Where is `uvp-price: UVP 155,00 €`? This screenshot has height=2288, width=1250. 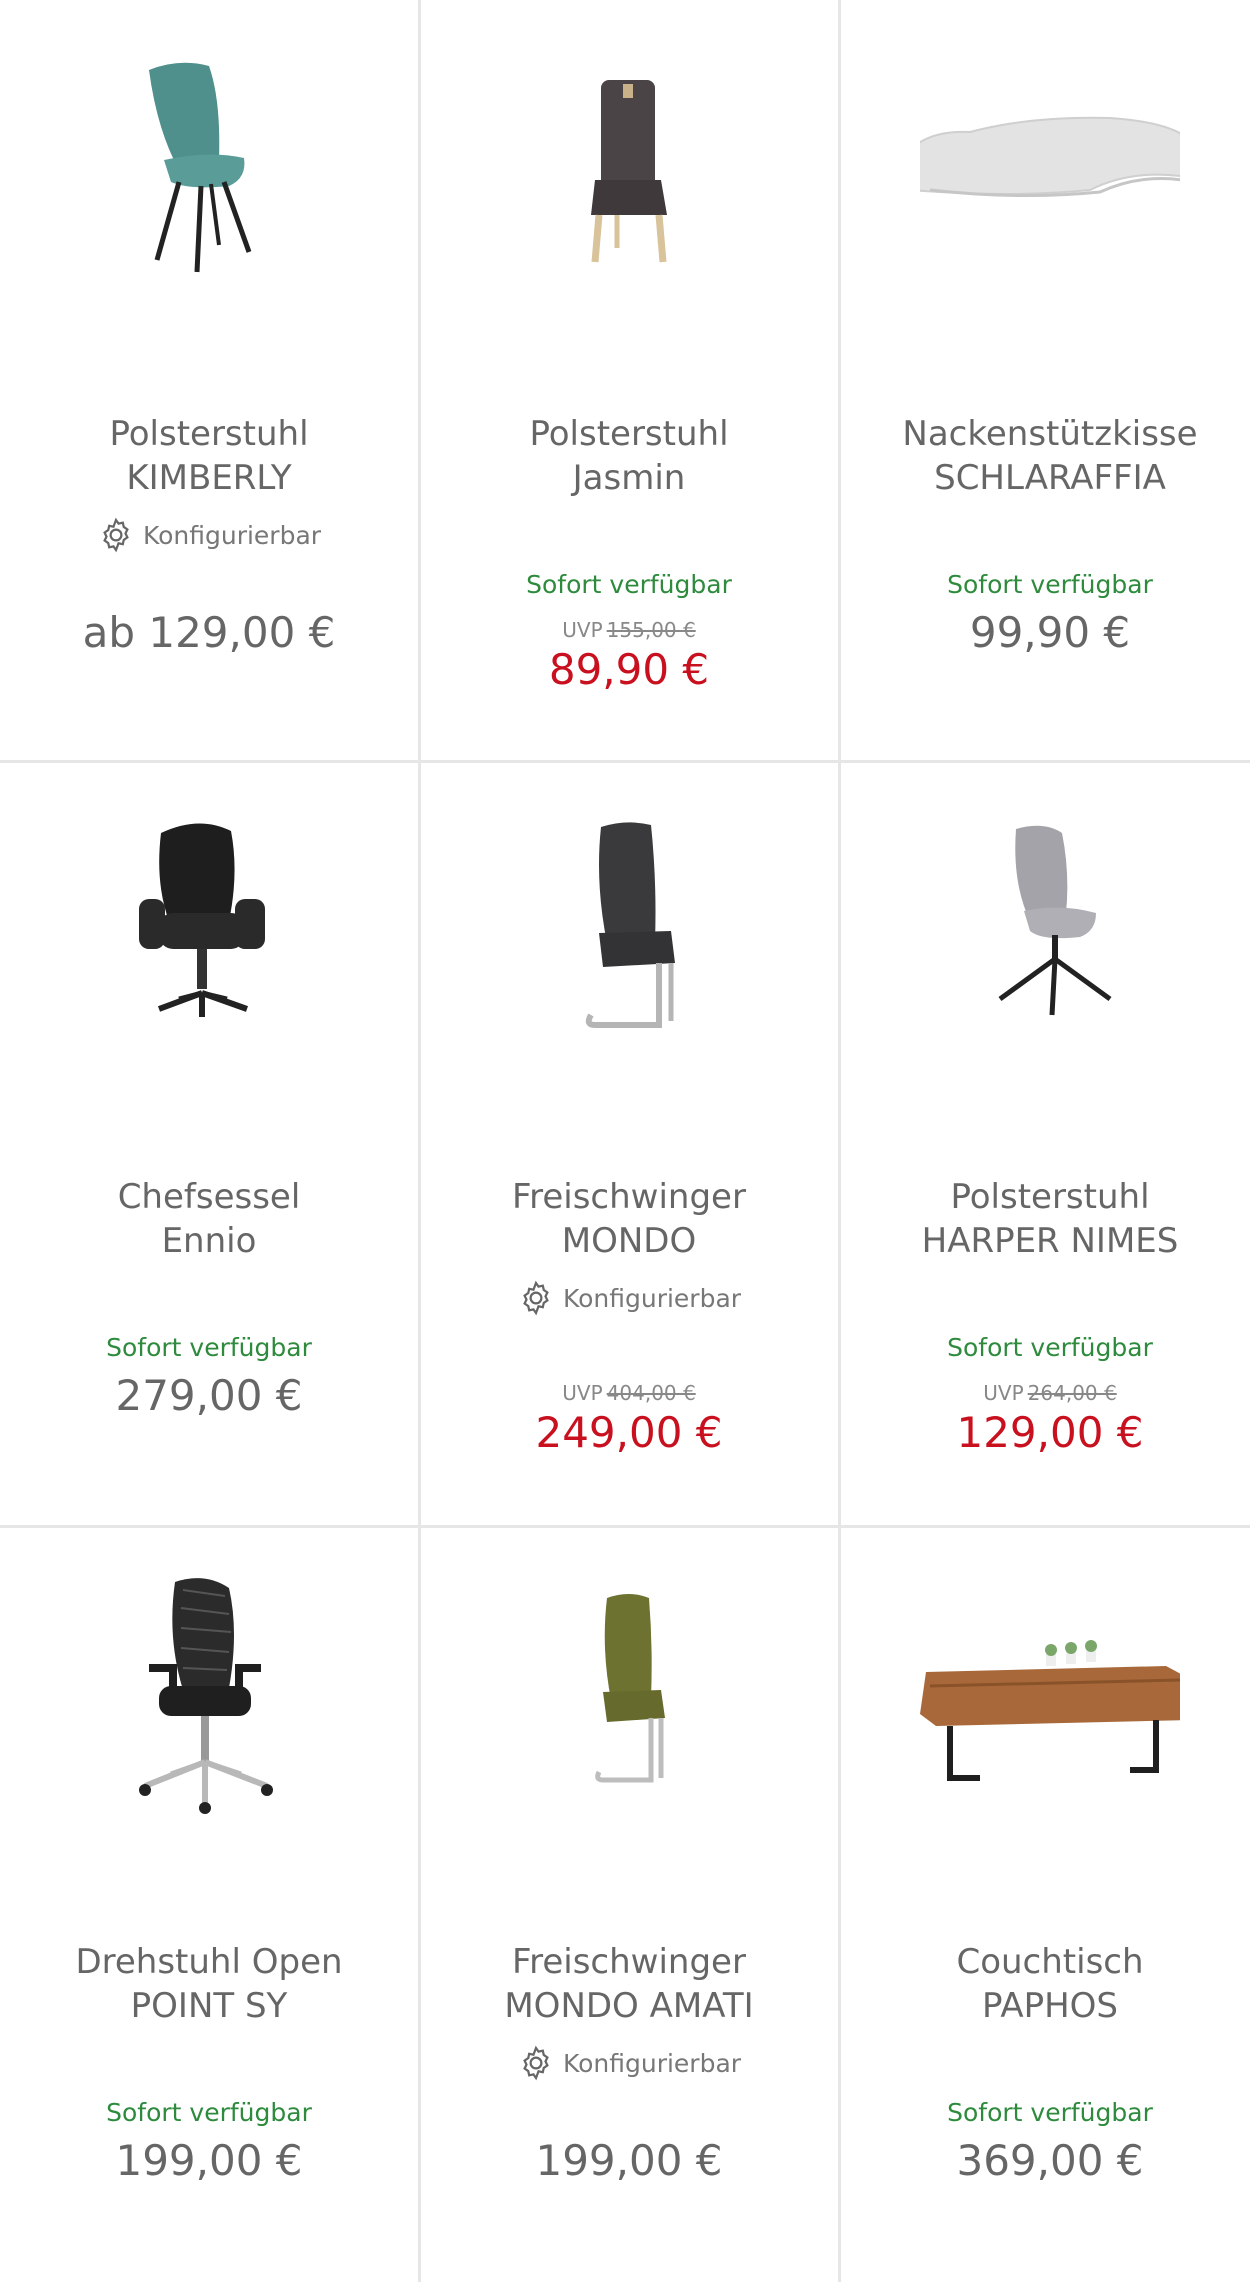 uvp-price: UVP 155,00 € is located at coordinates (629, 630).